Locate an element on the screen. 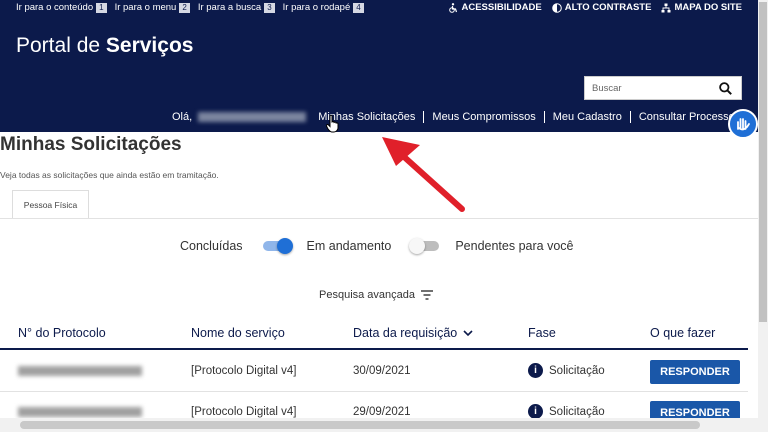 Image resolution: width=768 pixels, height=432 pixels. user-greeting: Olá, is located at coordinates (241, 117).